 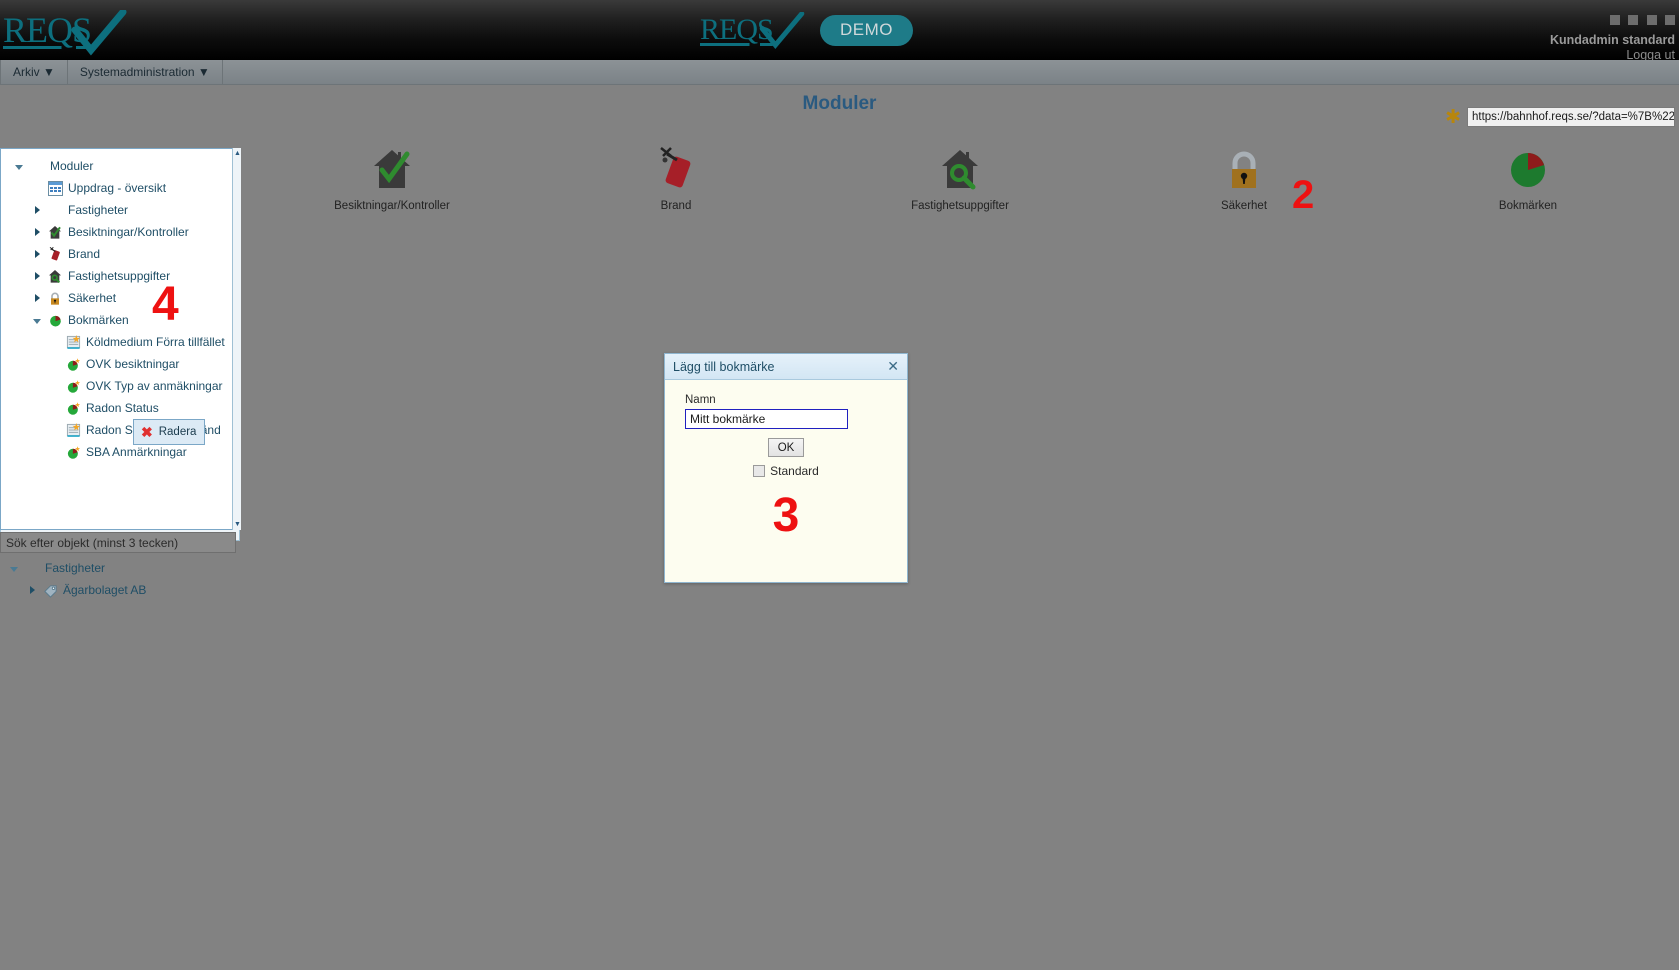 I want to click on checkmark-icon-center, so click(x=782, y=30).